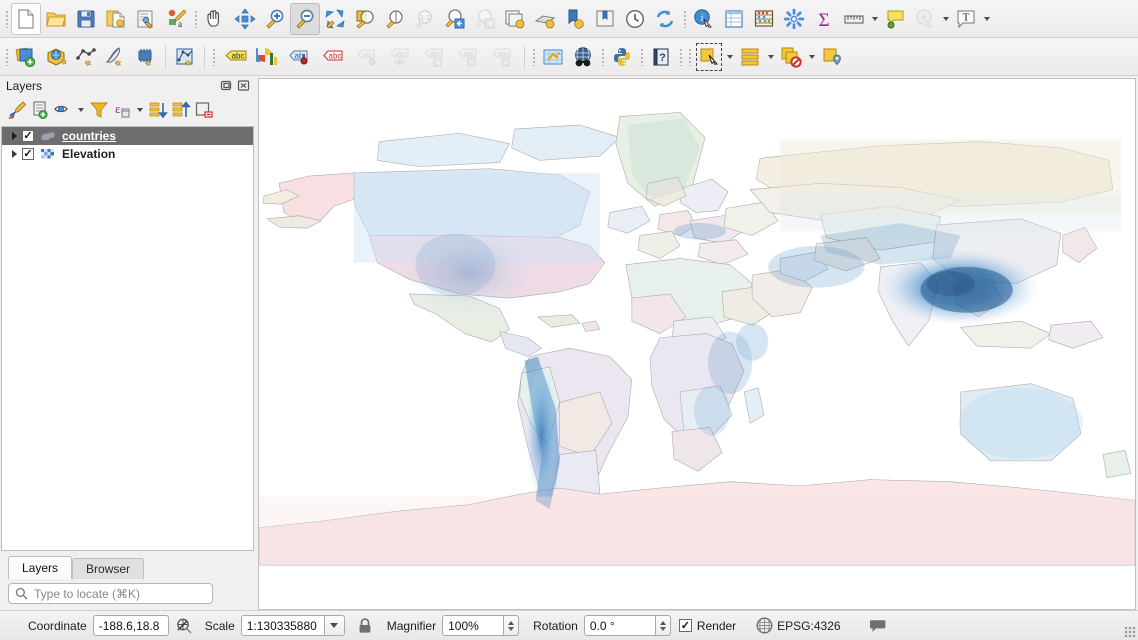 The image size is (1138, 640). Describe the element at coordinates (709, 57) in the screenshot. I see `select-features-button` at that location.